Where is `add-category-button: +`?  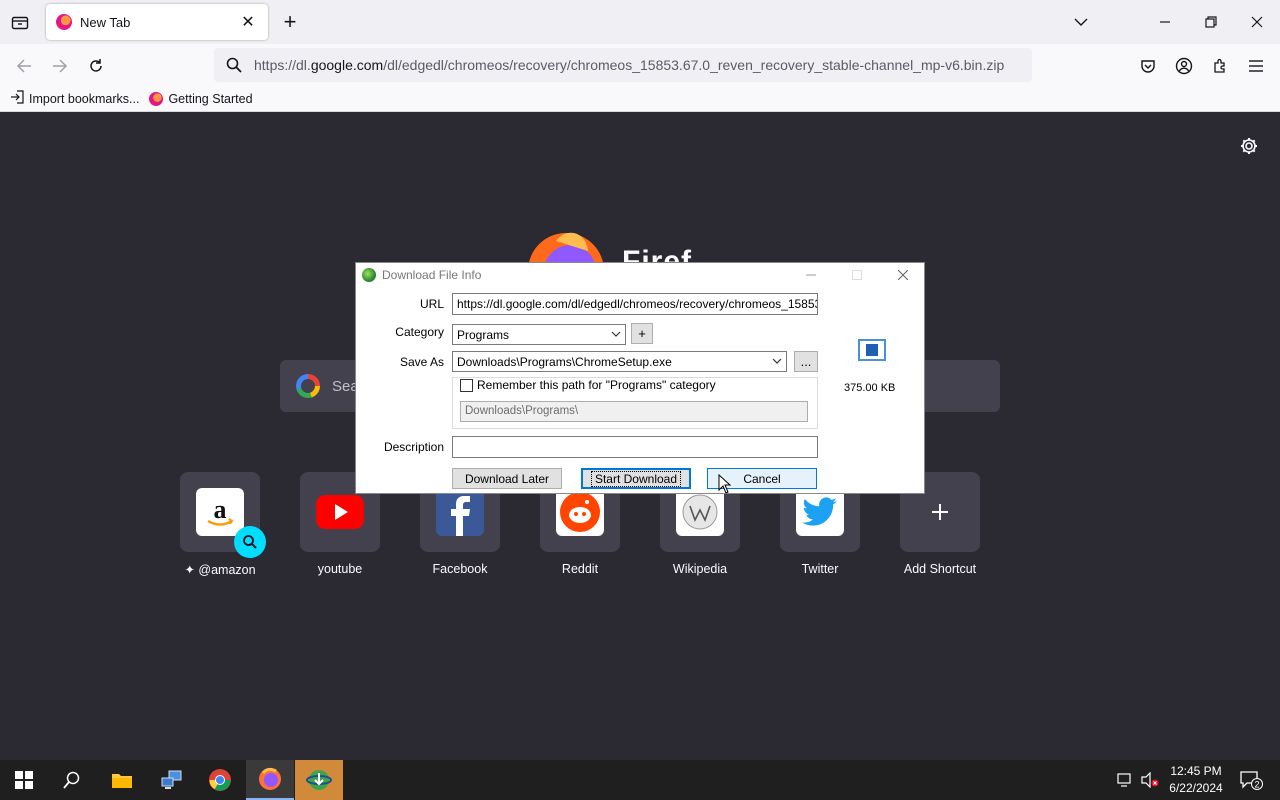
add-category-button: + is located at coordinates (642, 333).